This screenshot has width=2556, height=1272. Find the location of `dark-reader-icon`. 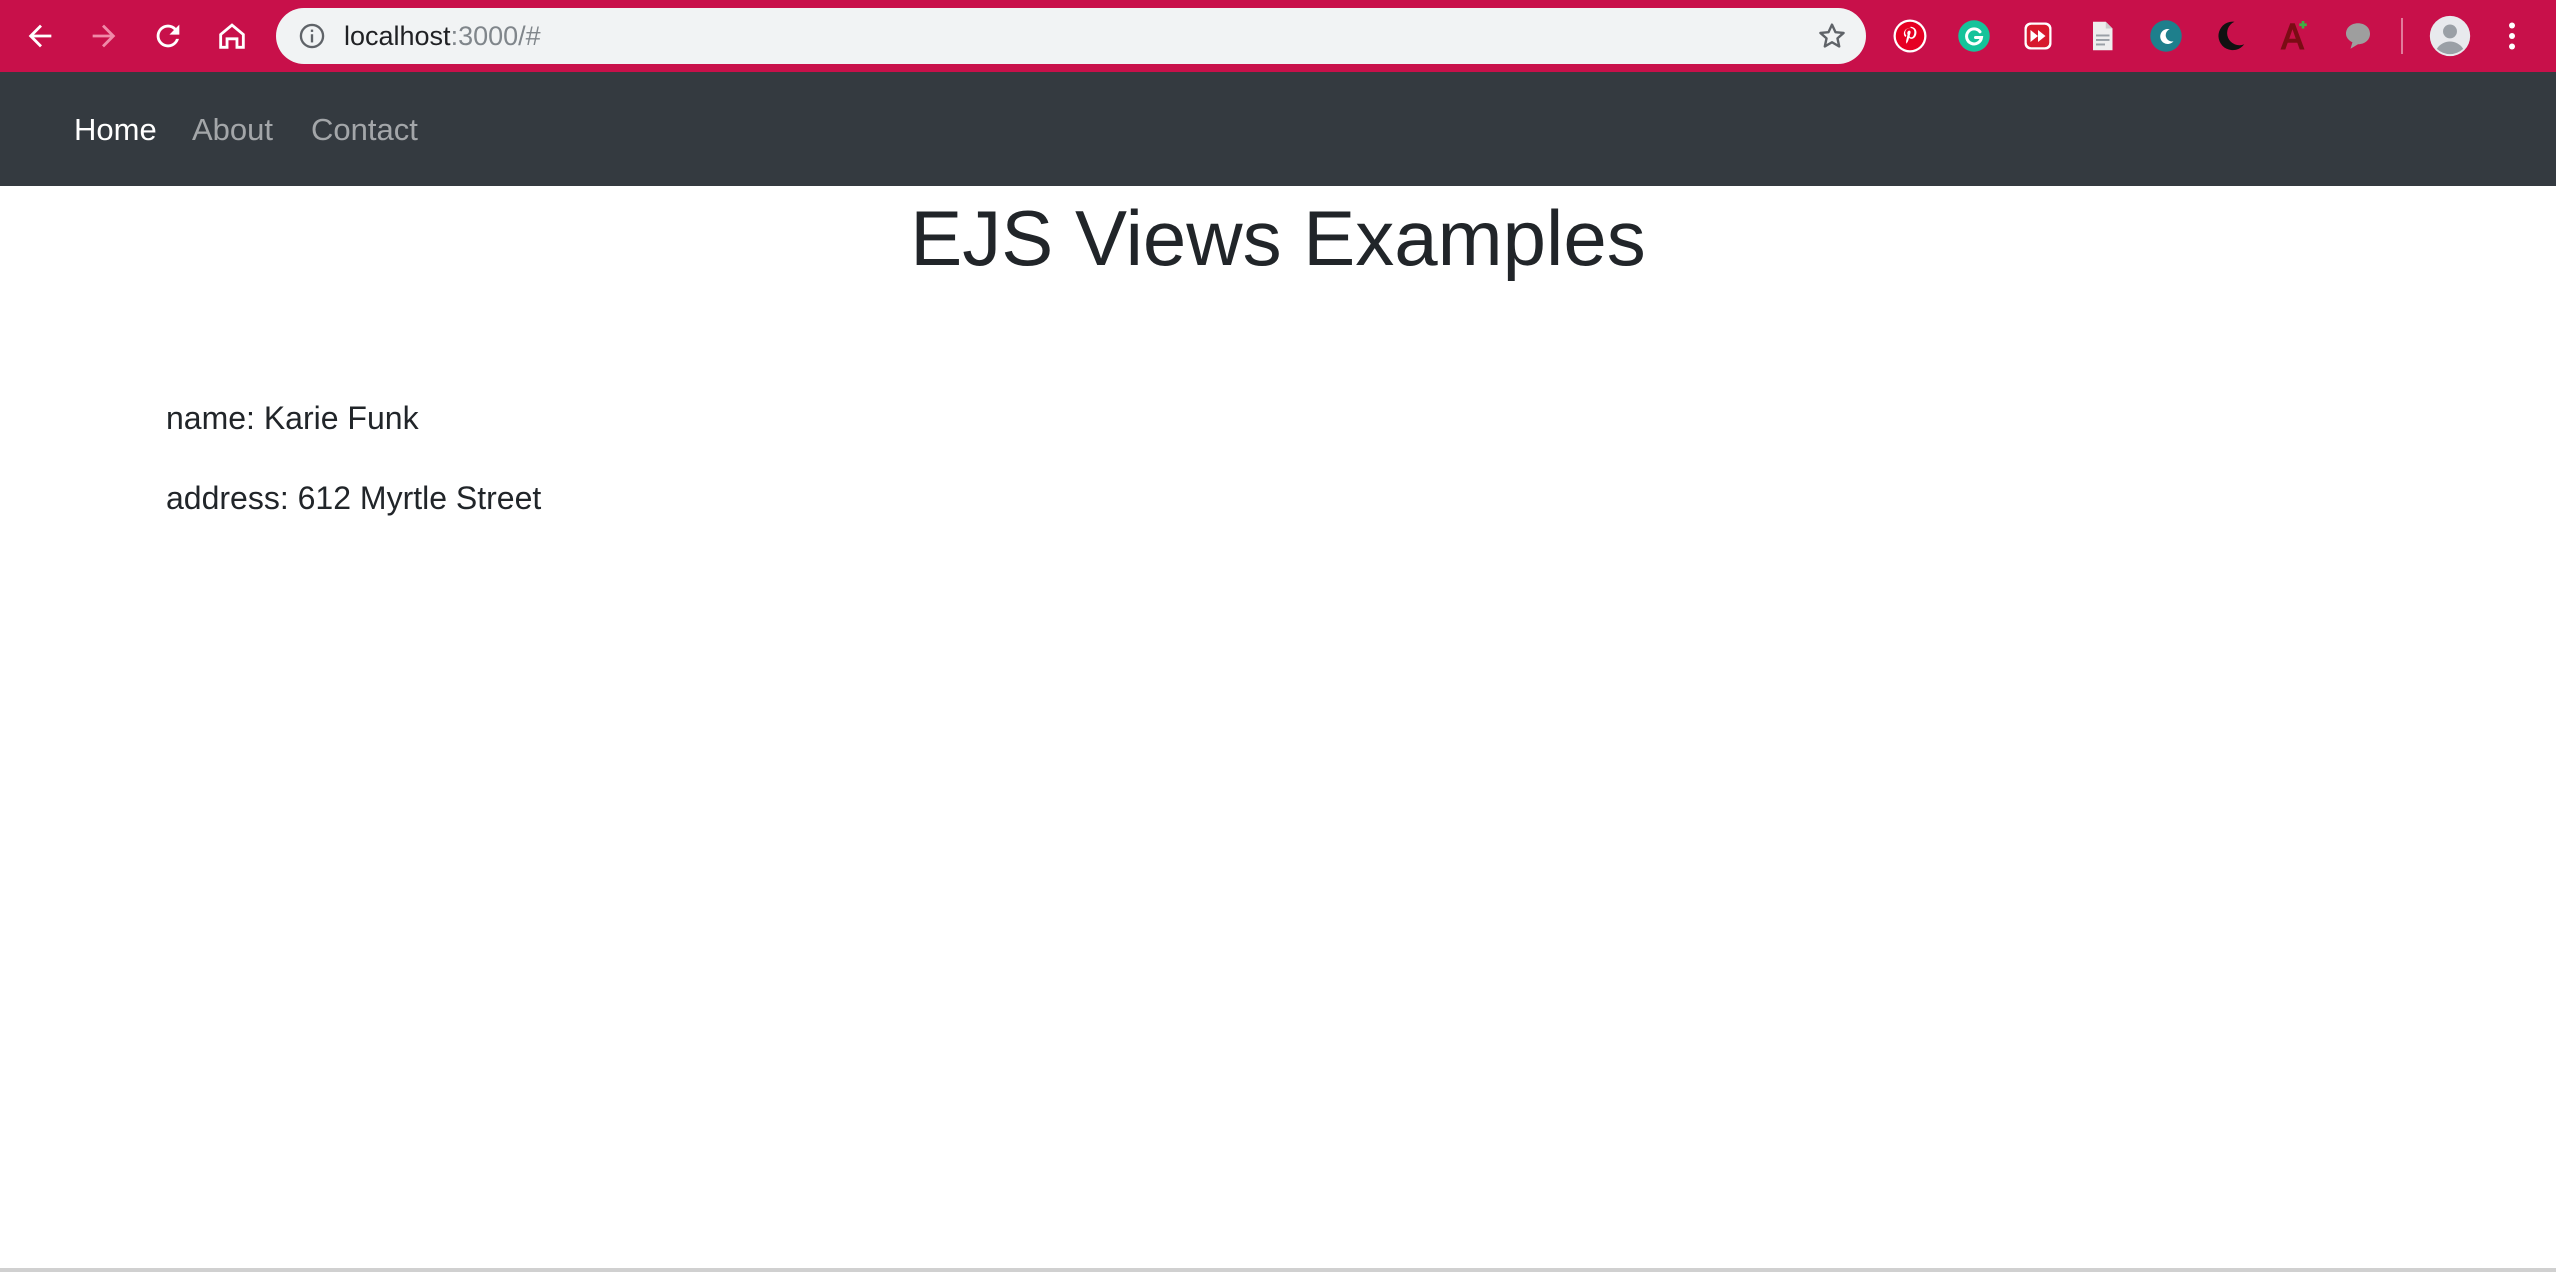

dark-reader-icon is located at coordinates (2166, 36).